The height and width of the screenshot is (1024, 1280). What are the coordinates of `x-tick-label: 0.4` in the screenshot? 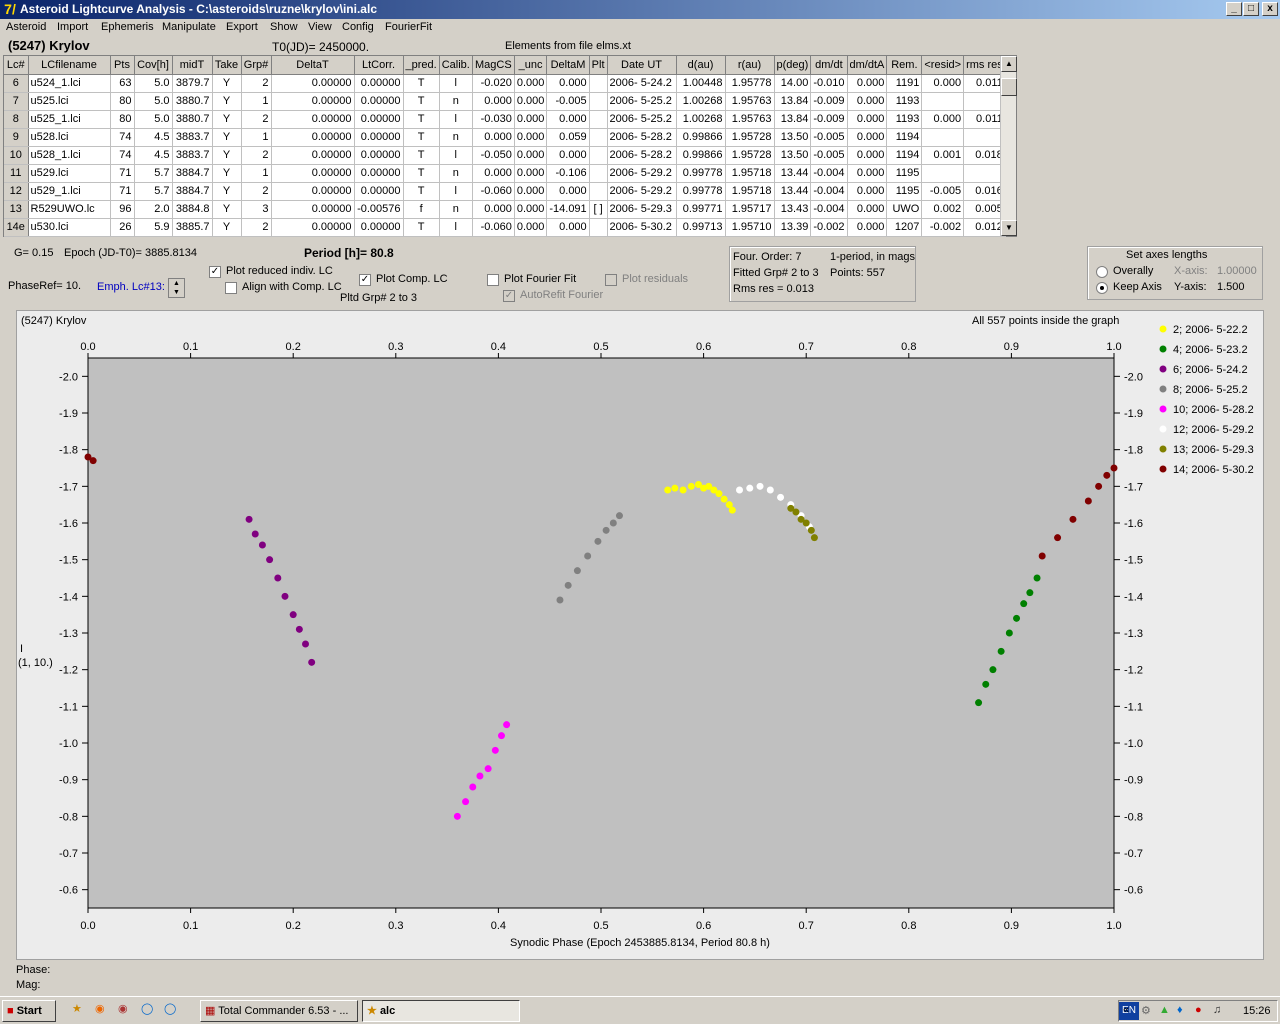 It's located at (498, 347).